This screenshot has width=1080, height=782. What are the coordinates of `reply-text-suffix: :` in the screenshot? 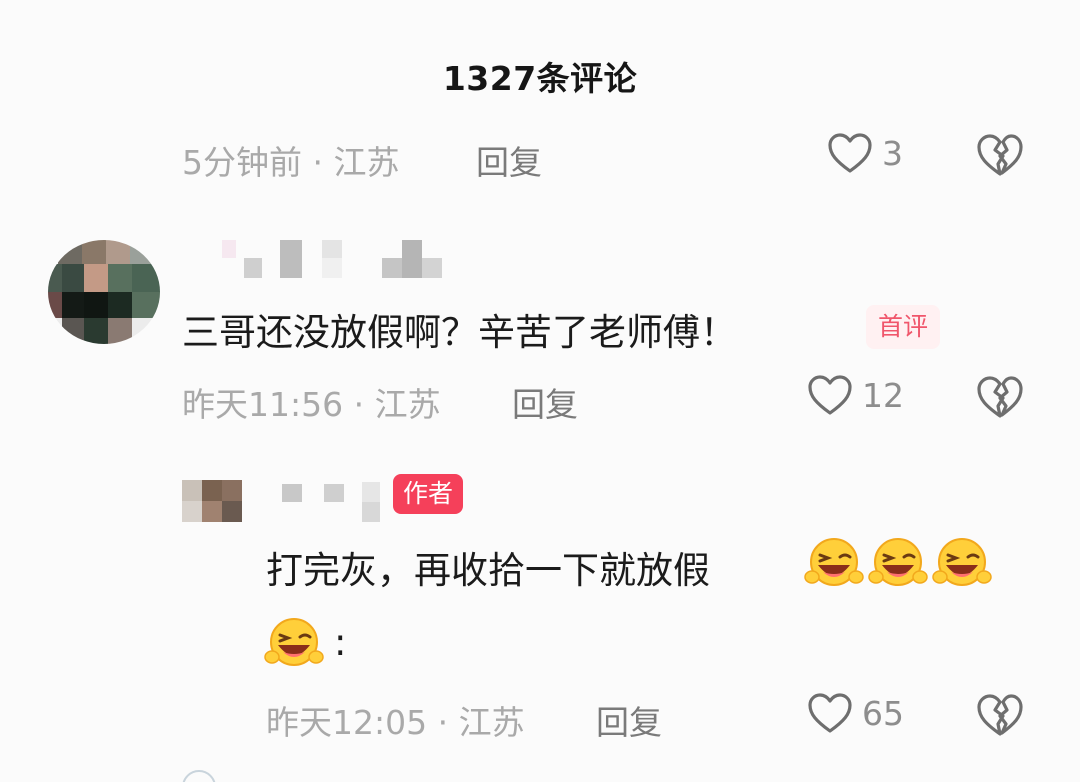 It's located at (340, 642).